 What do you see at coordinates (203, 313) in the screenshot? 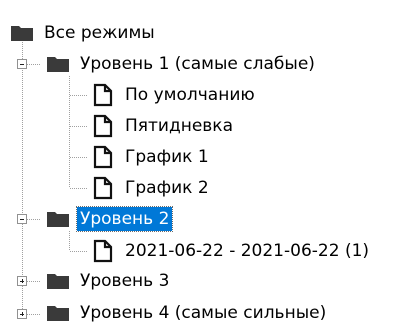
I see `tree-node-label: Уровень 4 (самые сильные)` at bounding box center [203, 313].